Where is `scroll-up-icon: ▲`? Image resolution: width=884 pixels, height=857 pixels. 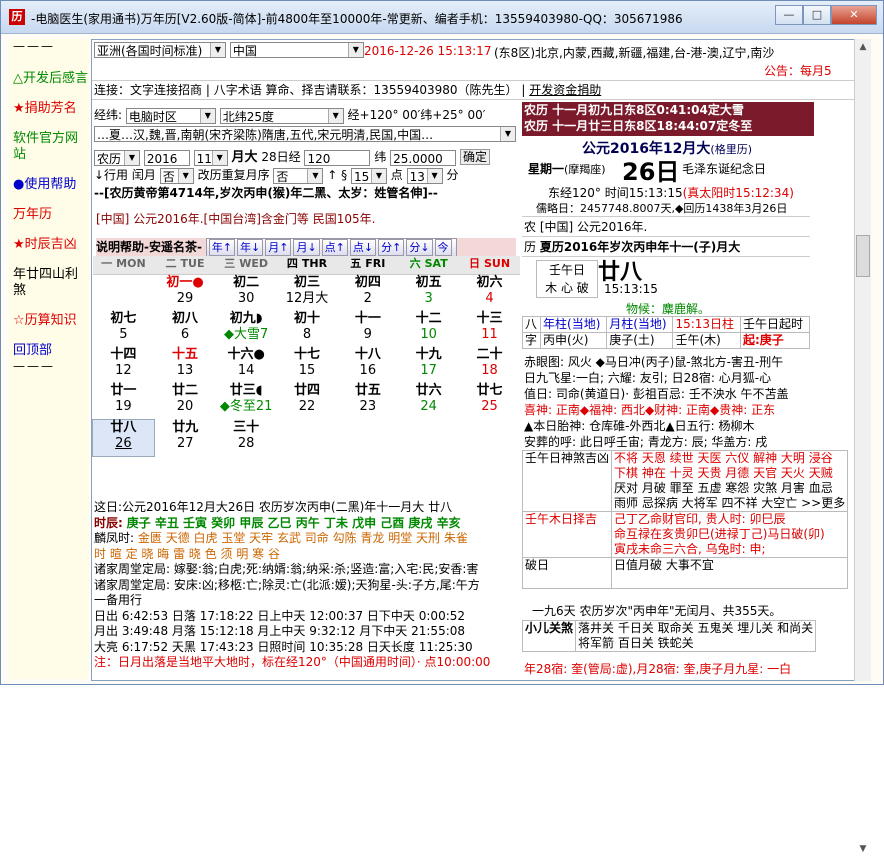 scroll-up-icon: ▲ is located at coordinates (863, 47).